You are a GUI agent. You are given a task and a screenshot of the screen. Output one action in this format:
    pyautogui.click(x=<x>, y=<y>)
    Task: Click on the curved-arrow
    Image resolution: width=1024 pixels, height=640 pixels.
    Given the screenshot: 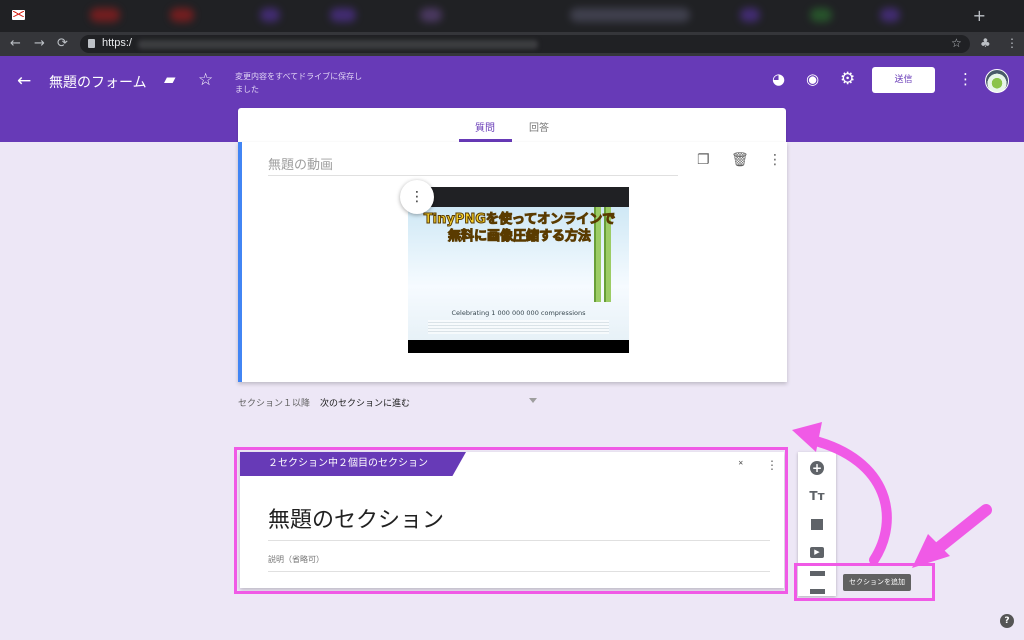 What is the action you would take?
    pyautogui.click(x=849, y=500)
    